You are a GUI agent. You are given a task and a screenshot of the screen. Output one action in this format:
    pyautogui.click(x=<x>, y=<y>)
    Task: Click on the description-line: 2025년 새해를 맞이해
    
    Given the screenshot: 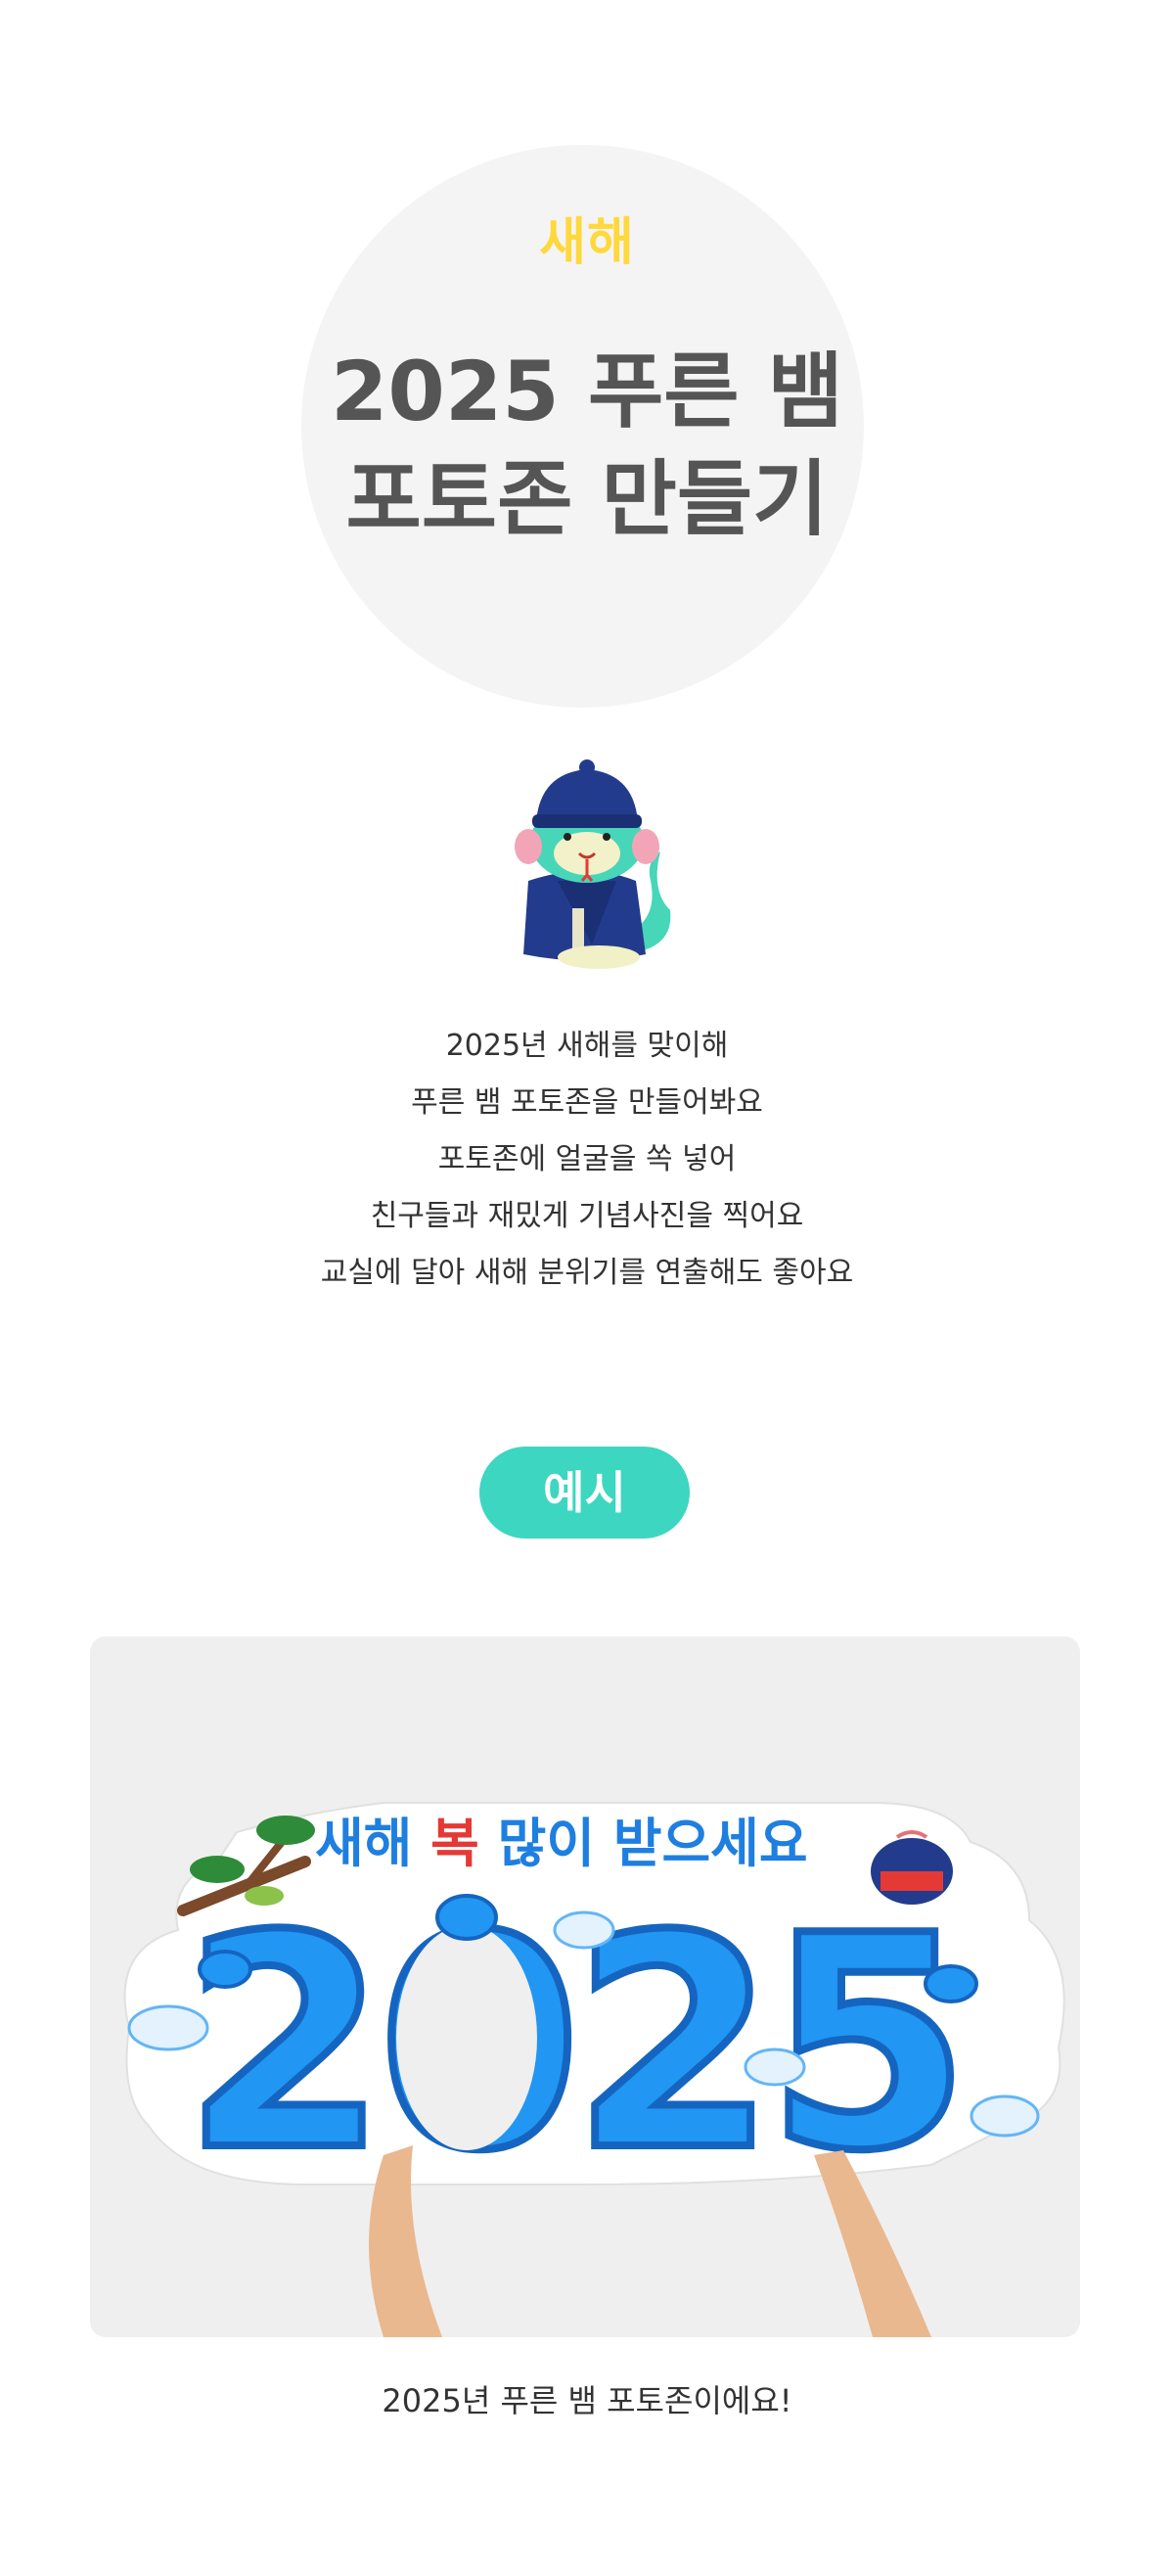 What is the action you would take?
    pyautogui.click(x=587, y=1046)
    